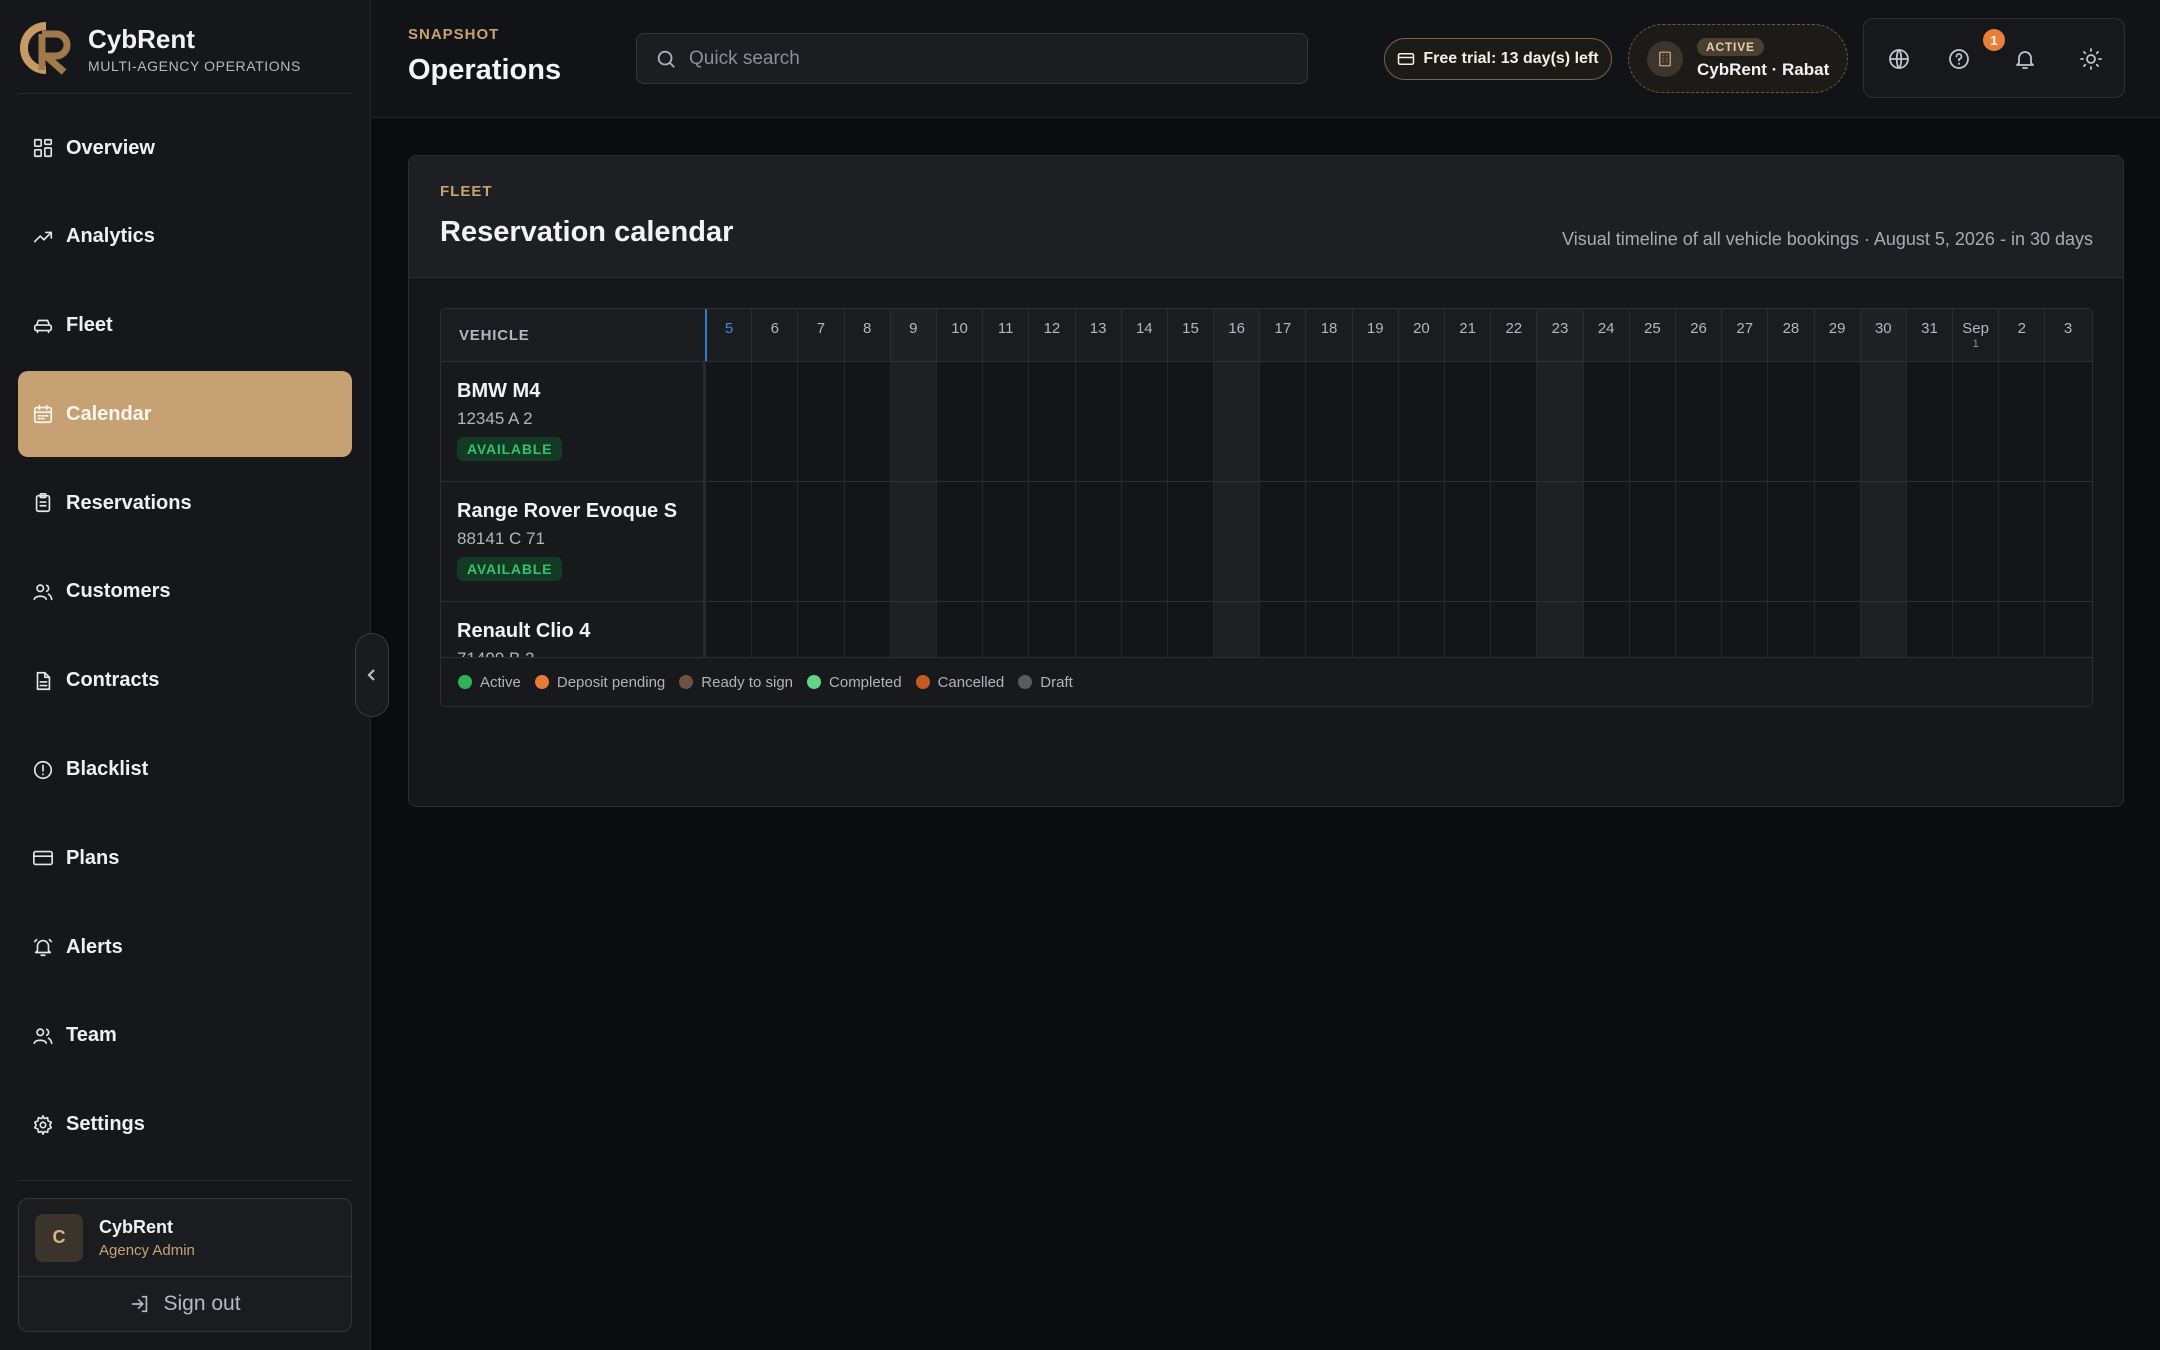 The width and height of the screenshot is (2160, 1350). I want to click on notifications-button, so click(2025, 59).